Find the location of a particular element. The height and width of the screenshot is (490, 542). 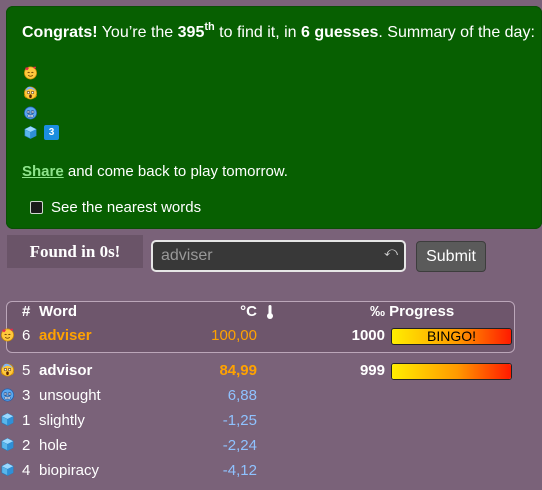

nearest-words-checkbox is located at coordinates (36, 207).